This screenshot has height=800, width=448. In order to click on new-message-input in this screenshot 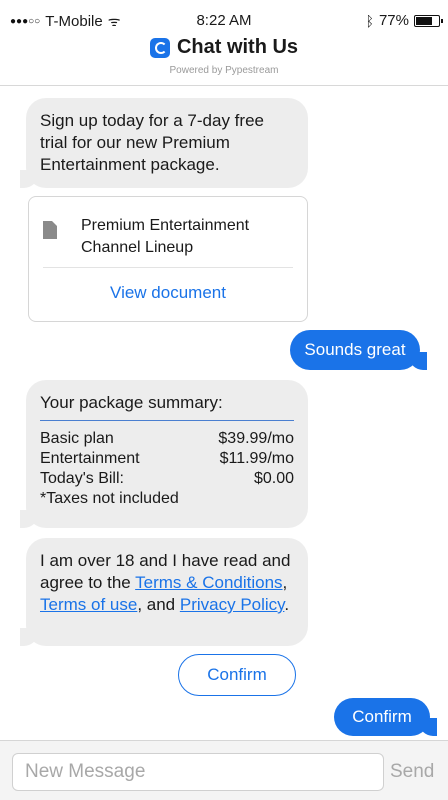, I will do `click(198, 772)`.